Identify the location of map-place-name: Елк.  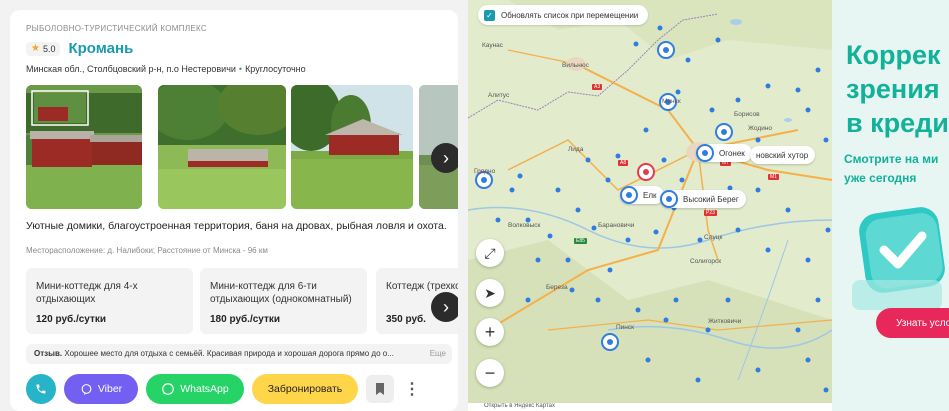
(650, 195).